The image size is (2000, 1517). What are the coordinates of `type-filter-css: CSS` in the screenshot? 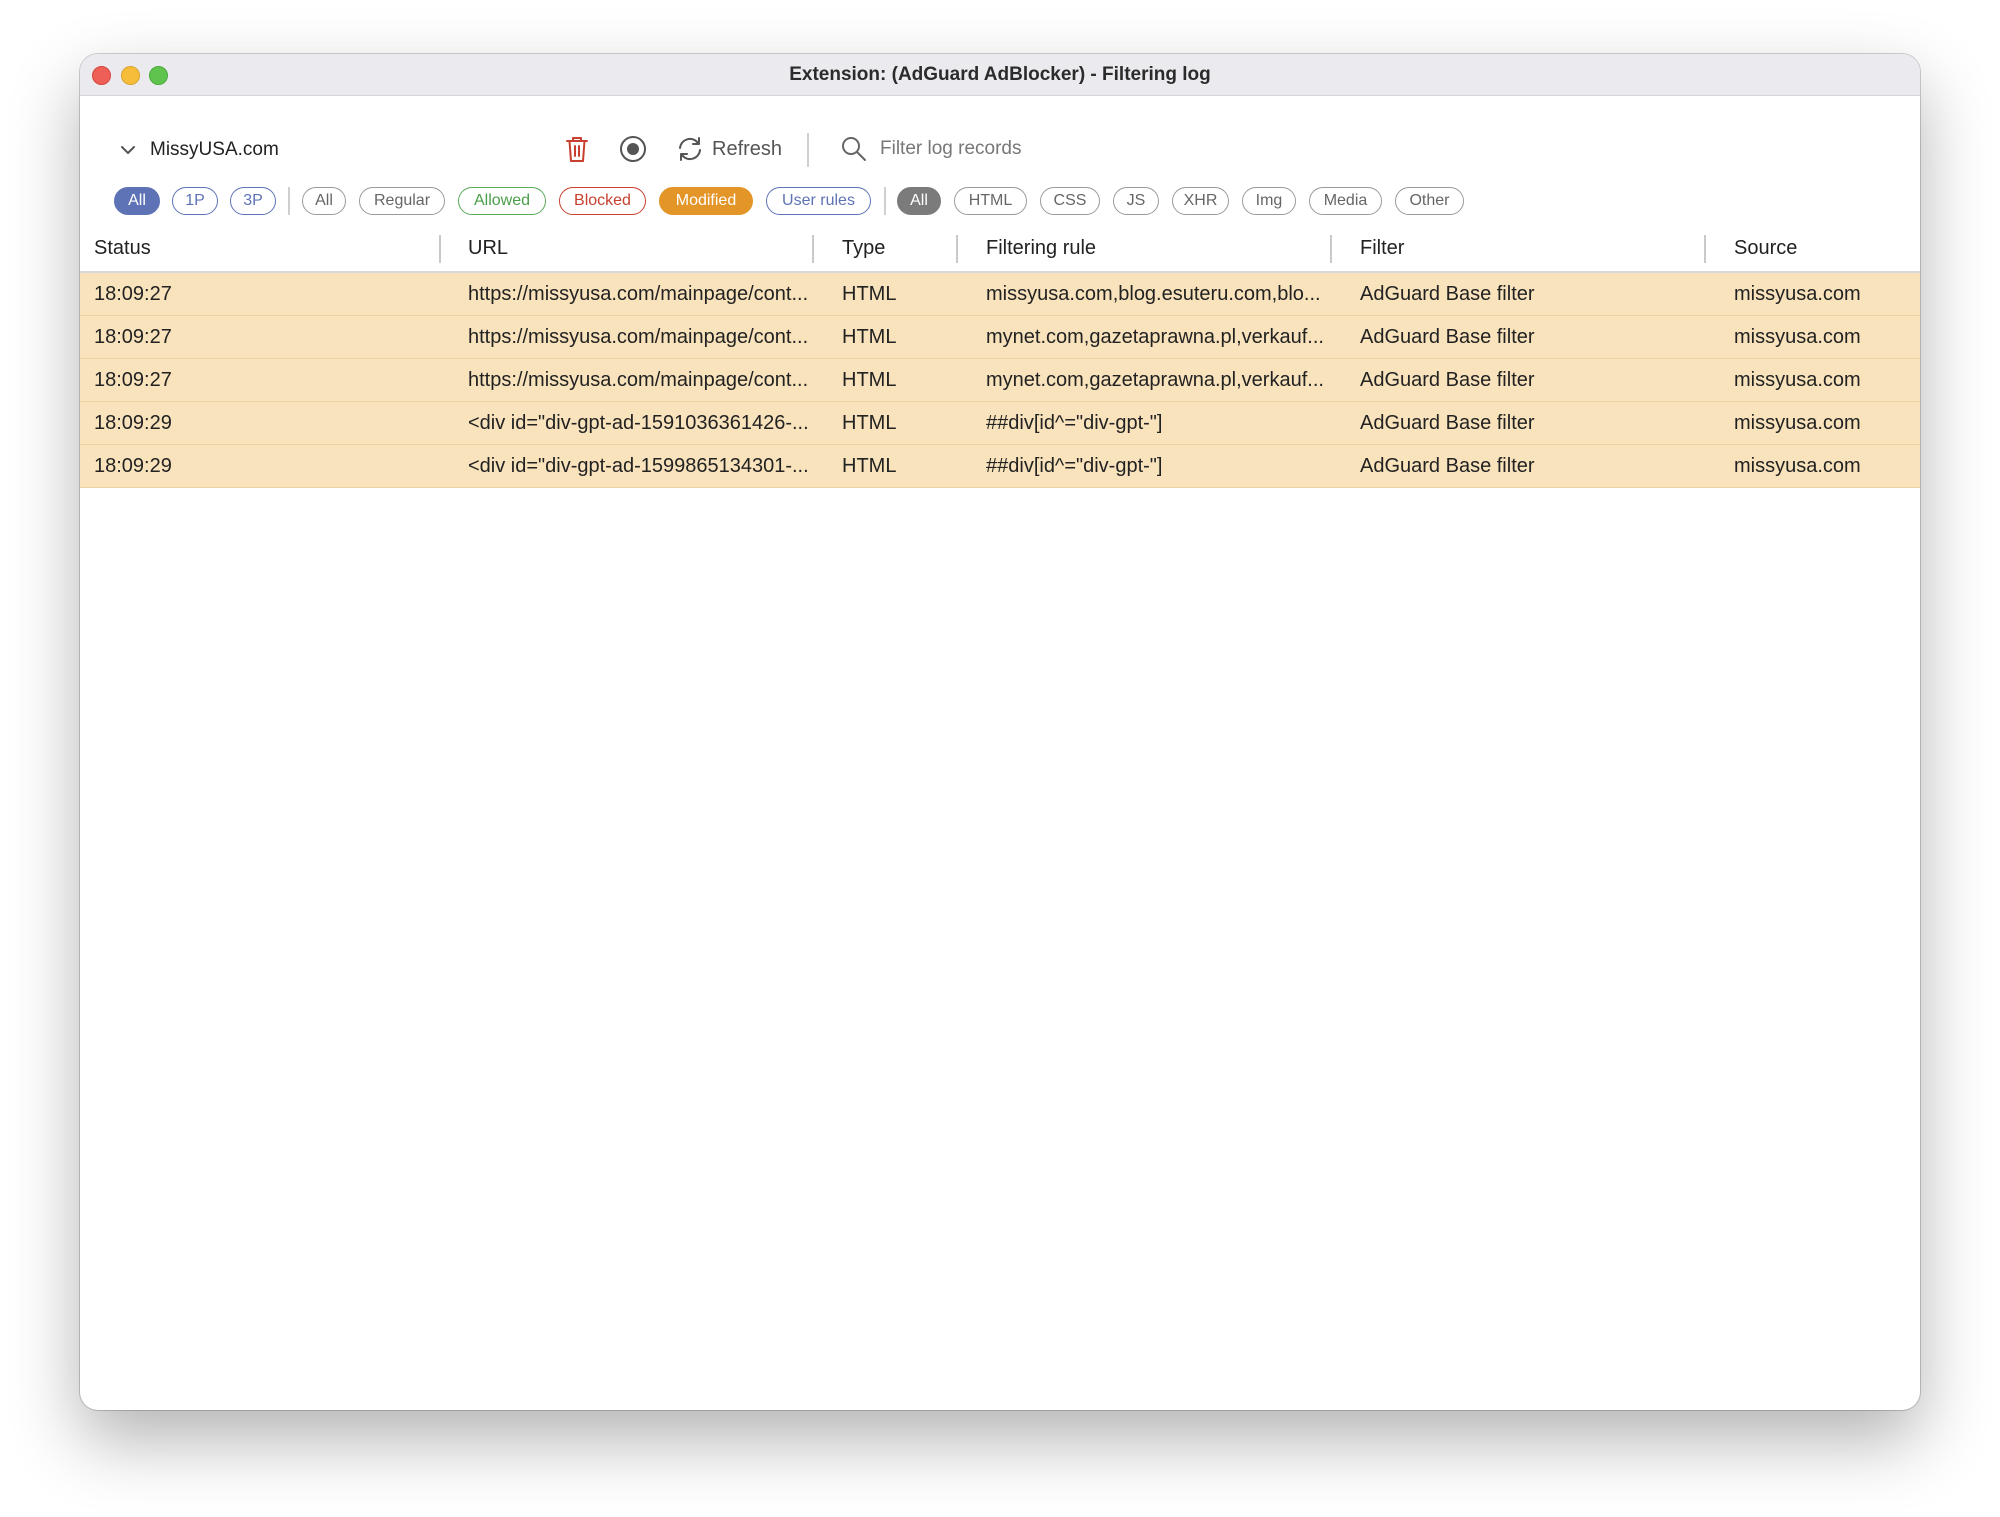 It's located at (1070, 201).